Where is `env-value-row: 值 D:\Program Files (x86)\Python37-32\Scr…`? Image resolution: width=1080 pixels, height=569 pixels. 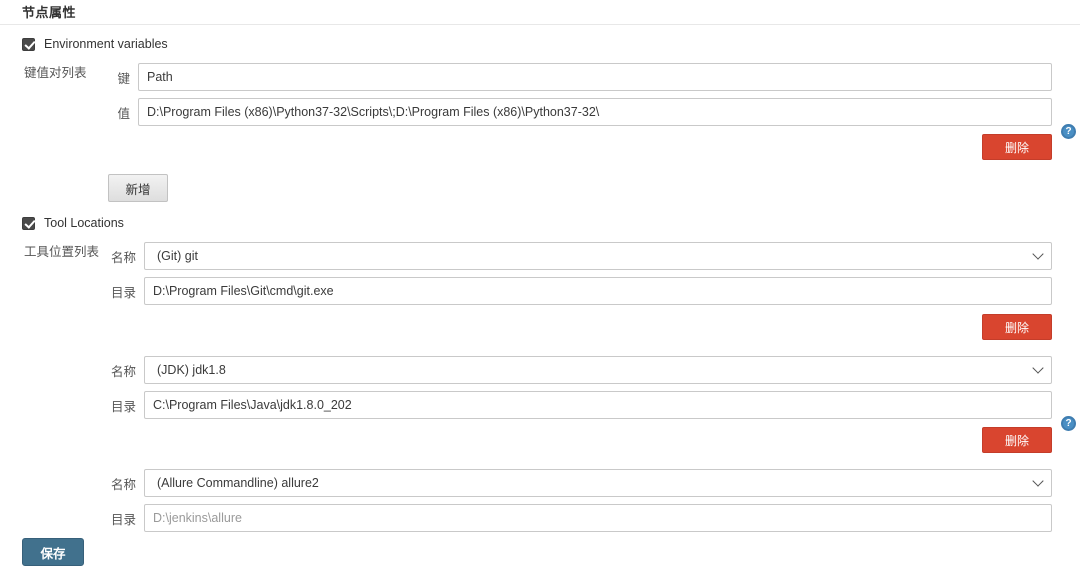 env-value-row: 值 D:\Program Files (x86)\Python37-32\Scr… is located at coordinates (578, 112).